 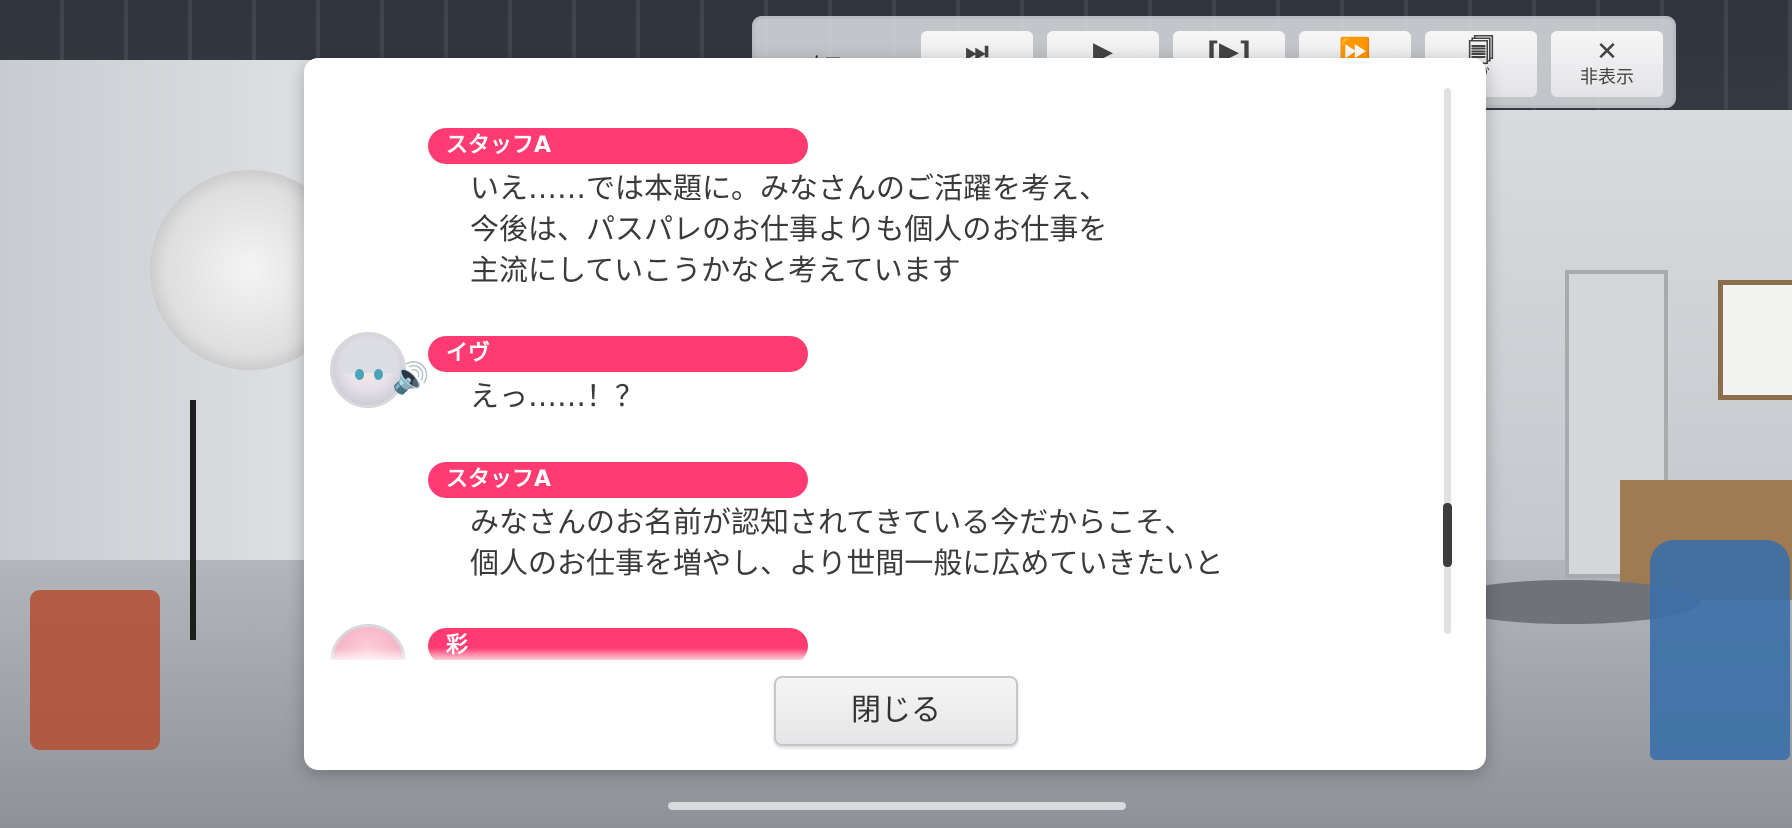 I want to click on dialogue-line: 主流にしていこうかなと考えています, so click(x=715, y=270).